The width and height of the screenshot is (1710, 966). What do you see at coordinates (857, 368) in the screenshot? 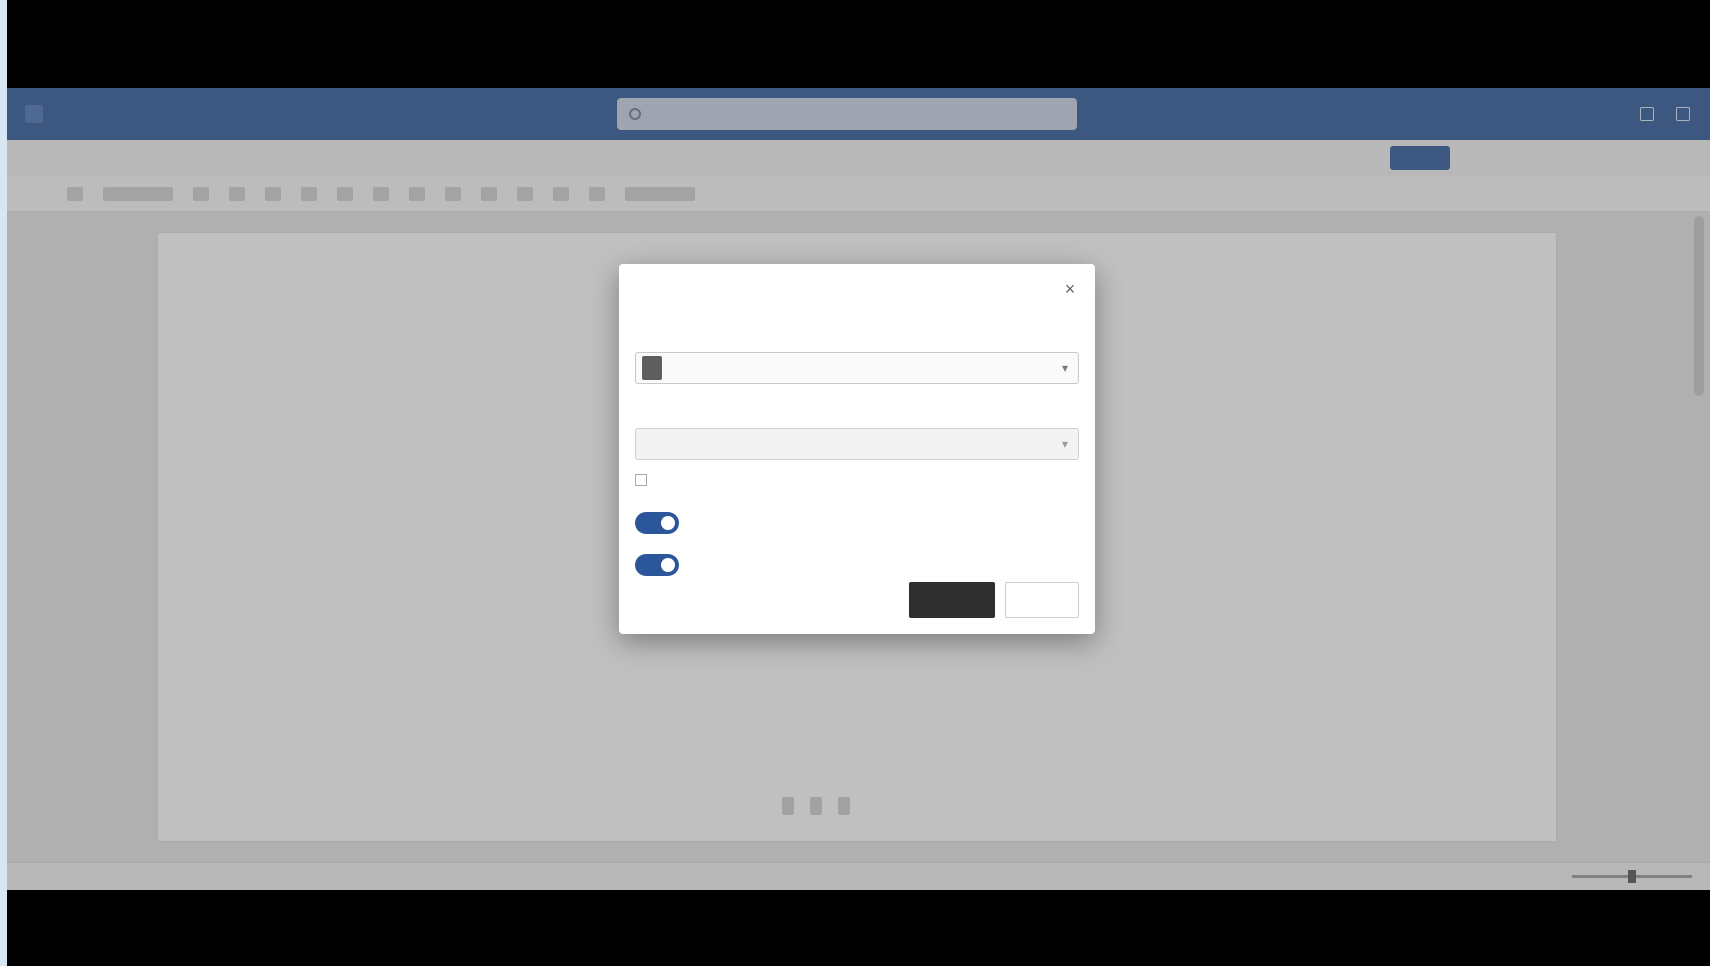
I see `language-select: ▾` at bounding box center [857, 368].